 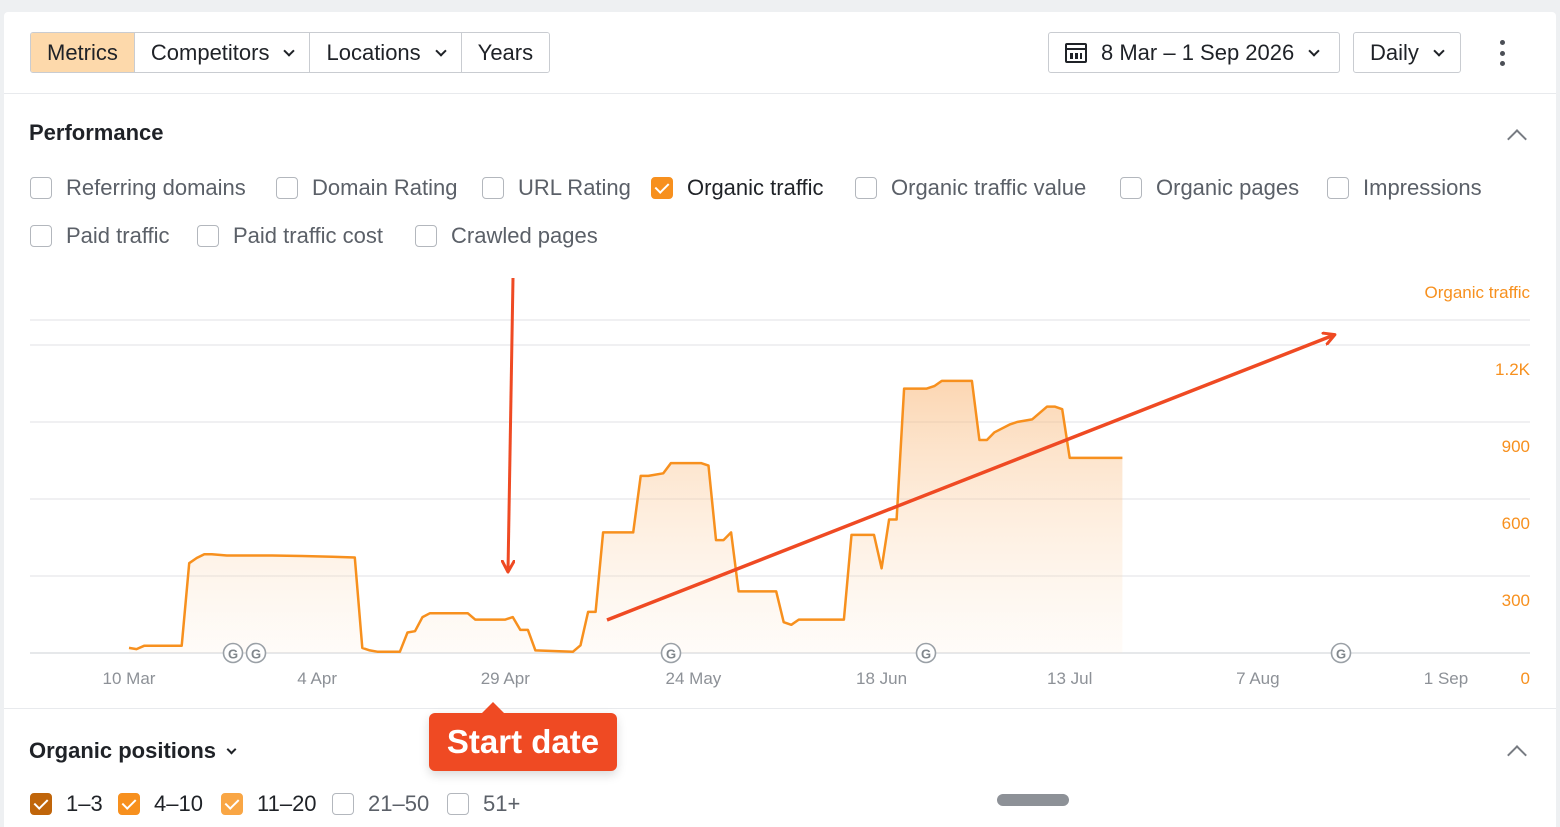 I want to click on position-label: 51+, so click(x=502, y=803).